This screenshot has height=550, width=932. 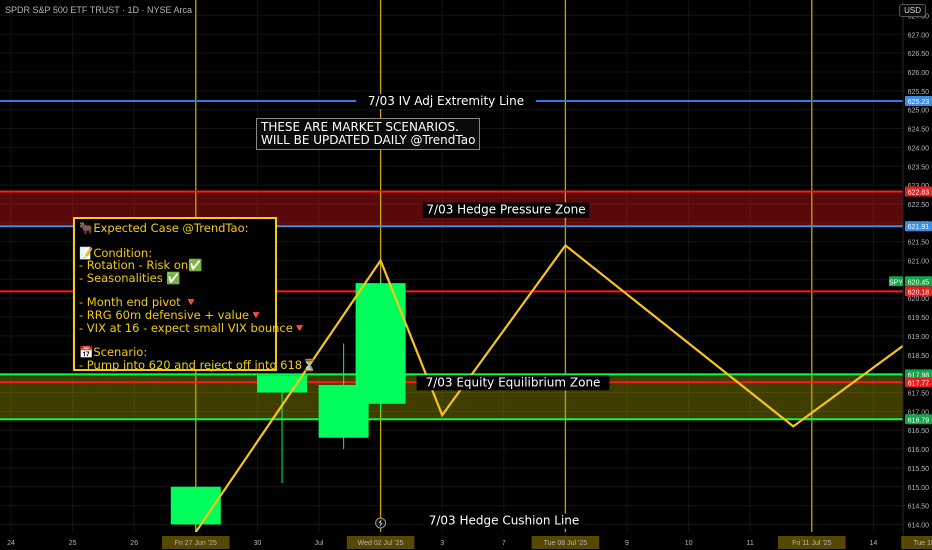 I want to click on level-label: 7/03 Equity Equilibrium Zone, so click(x=513, y=382).